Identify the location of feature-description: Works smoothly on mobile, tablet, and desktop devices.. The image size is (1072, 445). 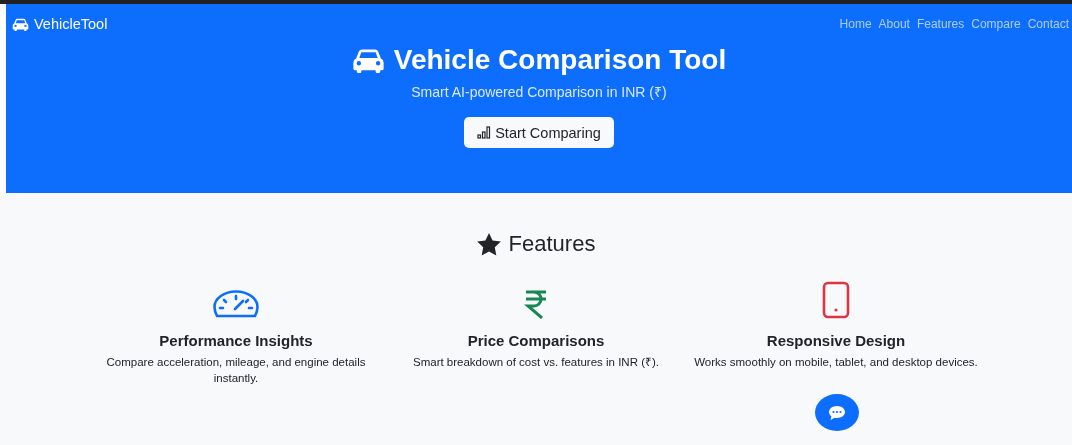
(836, 362).